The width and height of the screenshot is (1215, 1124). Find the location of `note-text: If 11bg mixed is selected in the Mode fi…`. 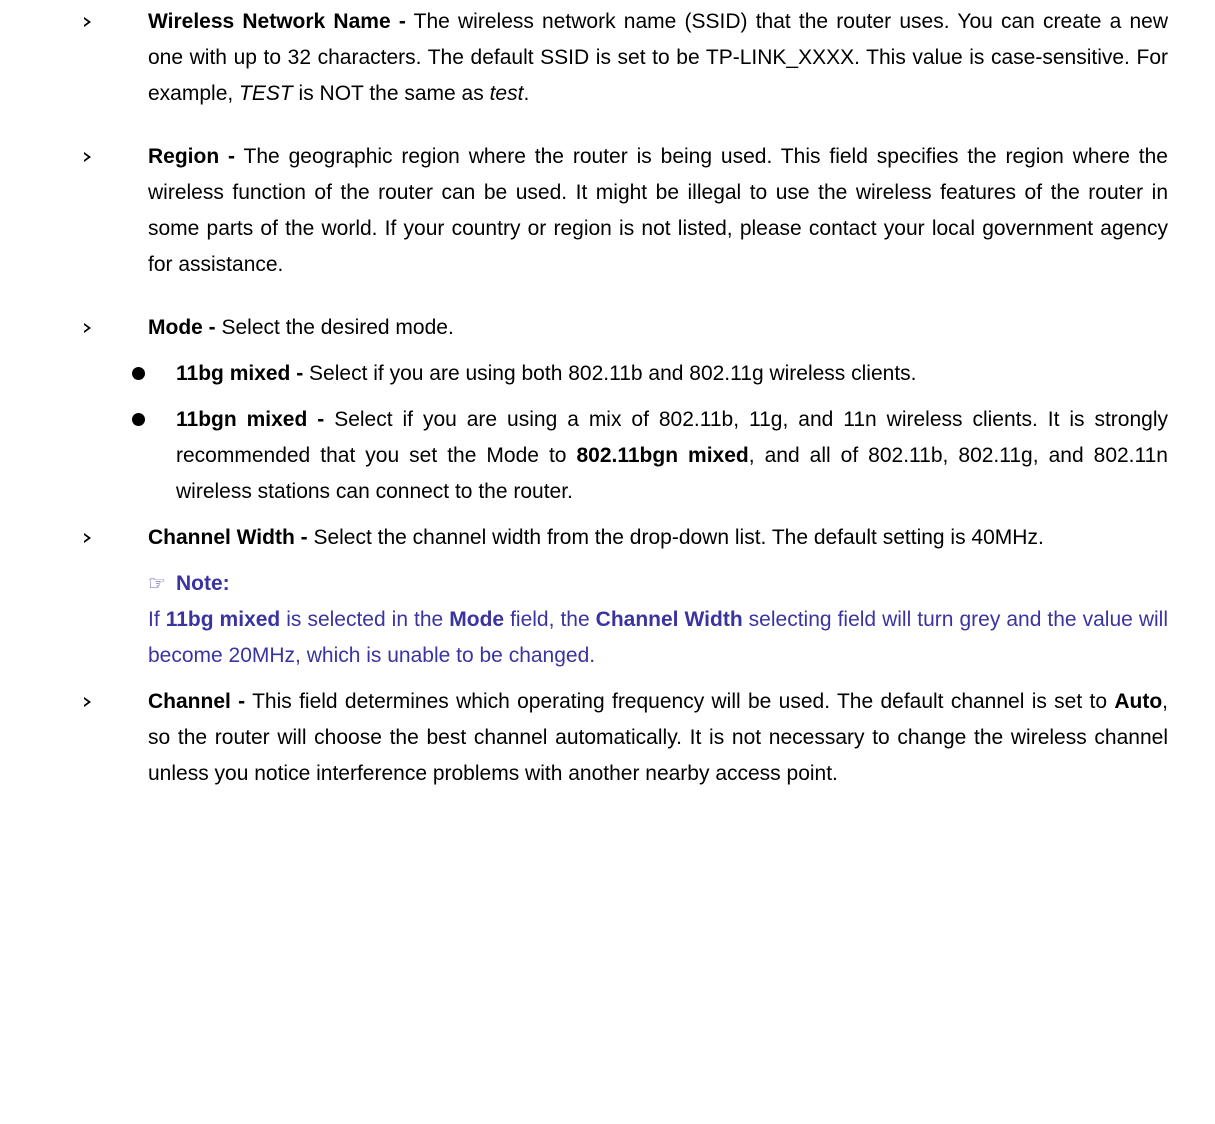

note-text: If 11bg mixed is selected in the Mode fi… is located at coordinates (658, 637).